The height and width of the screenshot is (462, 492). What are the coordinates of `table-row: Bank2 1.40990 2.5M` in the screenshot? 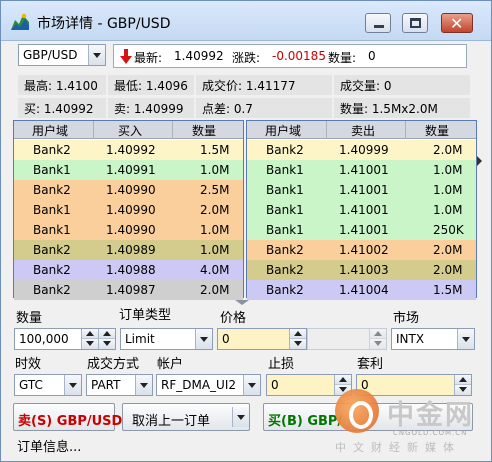 It's located at (128, 190).